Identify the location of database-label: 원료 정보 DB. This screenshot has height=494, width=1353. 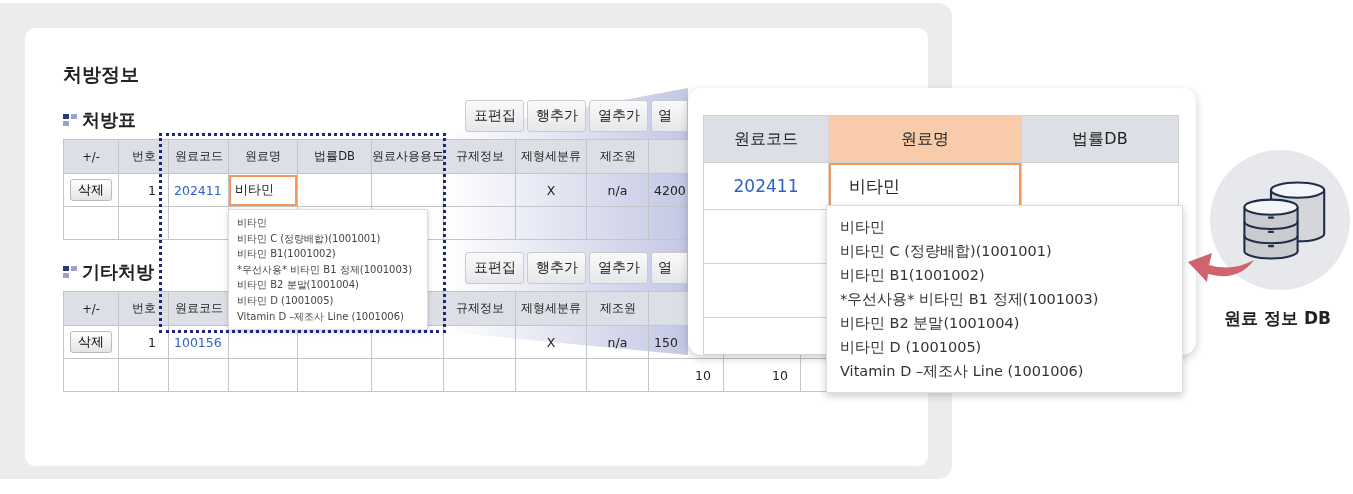
(1277, 318).